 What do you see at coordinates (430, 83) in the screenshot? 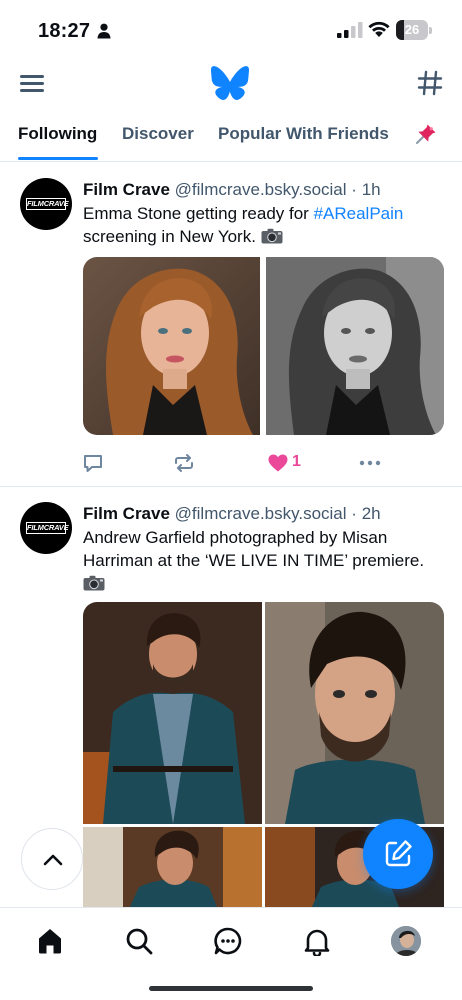
I see `hashtag-icon` at bounding box center [430, 83].